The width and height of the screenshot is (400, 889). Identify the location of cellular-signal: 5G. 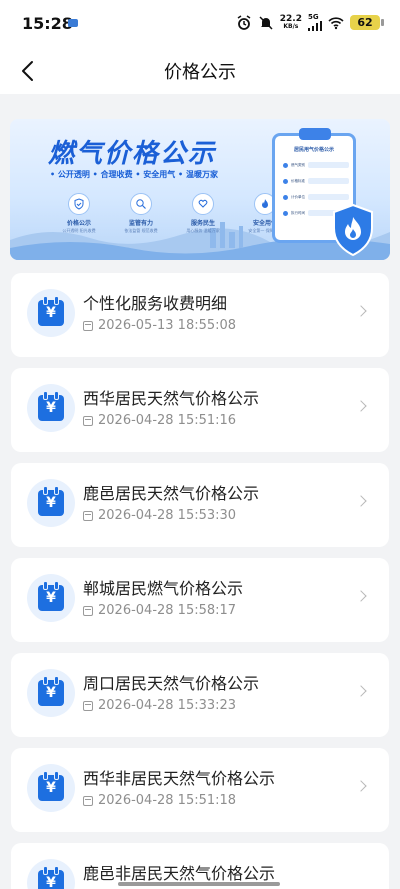
(315, 22).